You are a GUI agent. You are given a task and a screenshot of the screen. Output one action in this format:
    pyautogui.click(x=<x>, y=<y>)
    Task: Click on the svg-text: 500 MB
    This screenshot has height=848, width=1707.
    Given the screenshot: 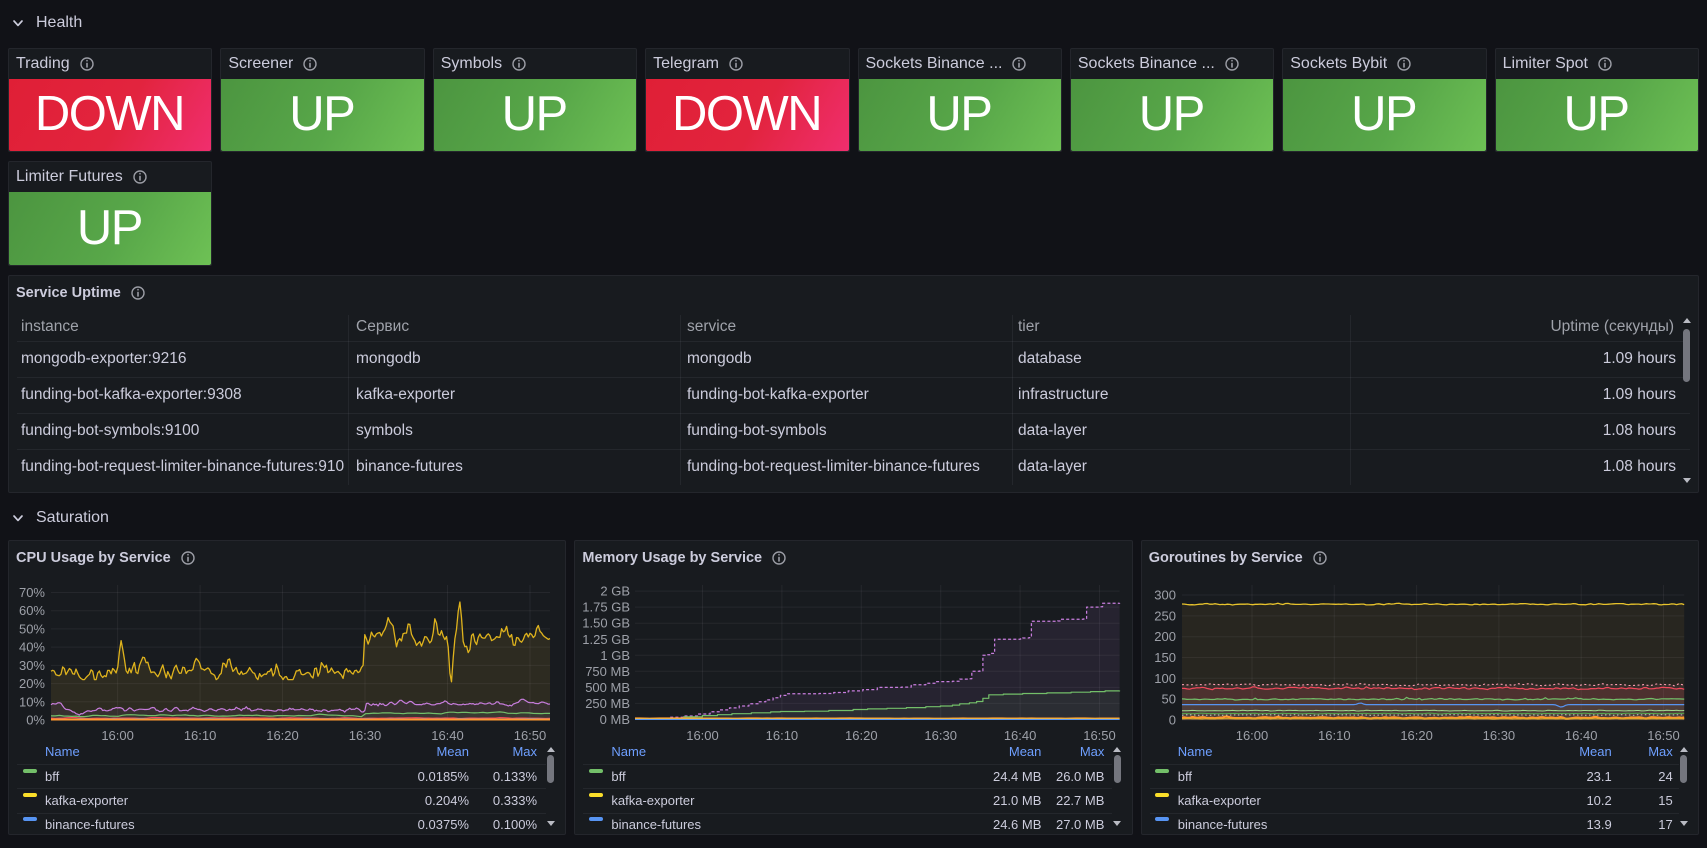 What is the action you would take?
    pyautogui.click(x=608, y=687)
    